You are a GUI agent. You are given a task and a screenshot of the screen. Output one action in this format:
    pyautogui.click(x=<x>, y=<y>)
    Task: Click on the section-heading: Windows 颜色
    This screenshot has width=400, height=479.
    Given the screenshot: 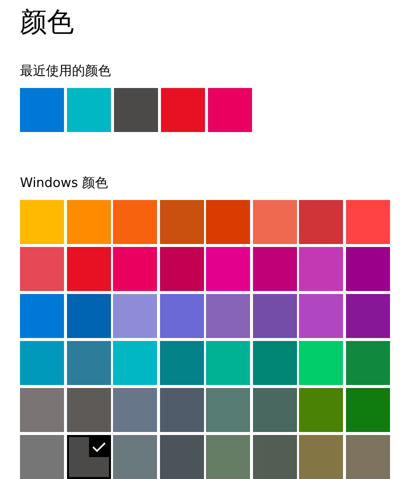 What is the action you would take?
    pyautogui.click(x=65, y=183)
    